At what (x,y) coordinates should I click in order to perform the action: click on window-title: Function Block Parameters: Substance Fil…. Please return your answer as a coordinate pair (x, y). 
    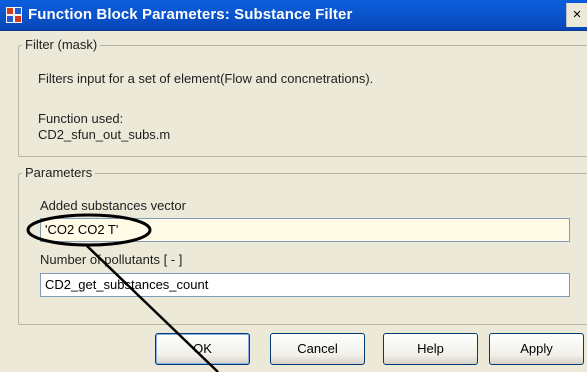
    Looking at the image, I should click on (190, 14).